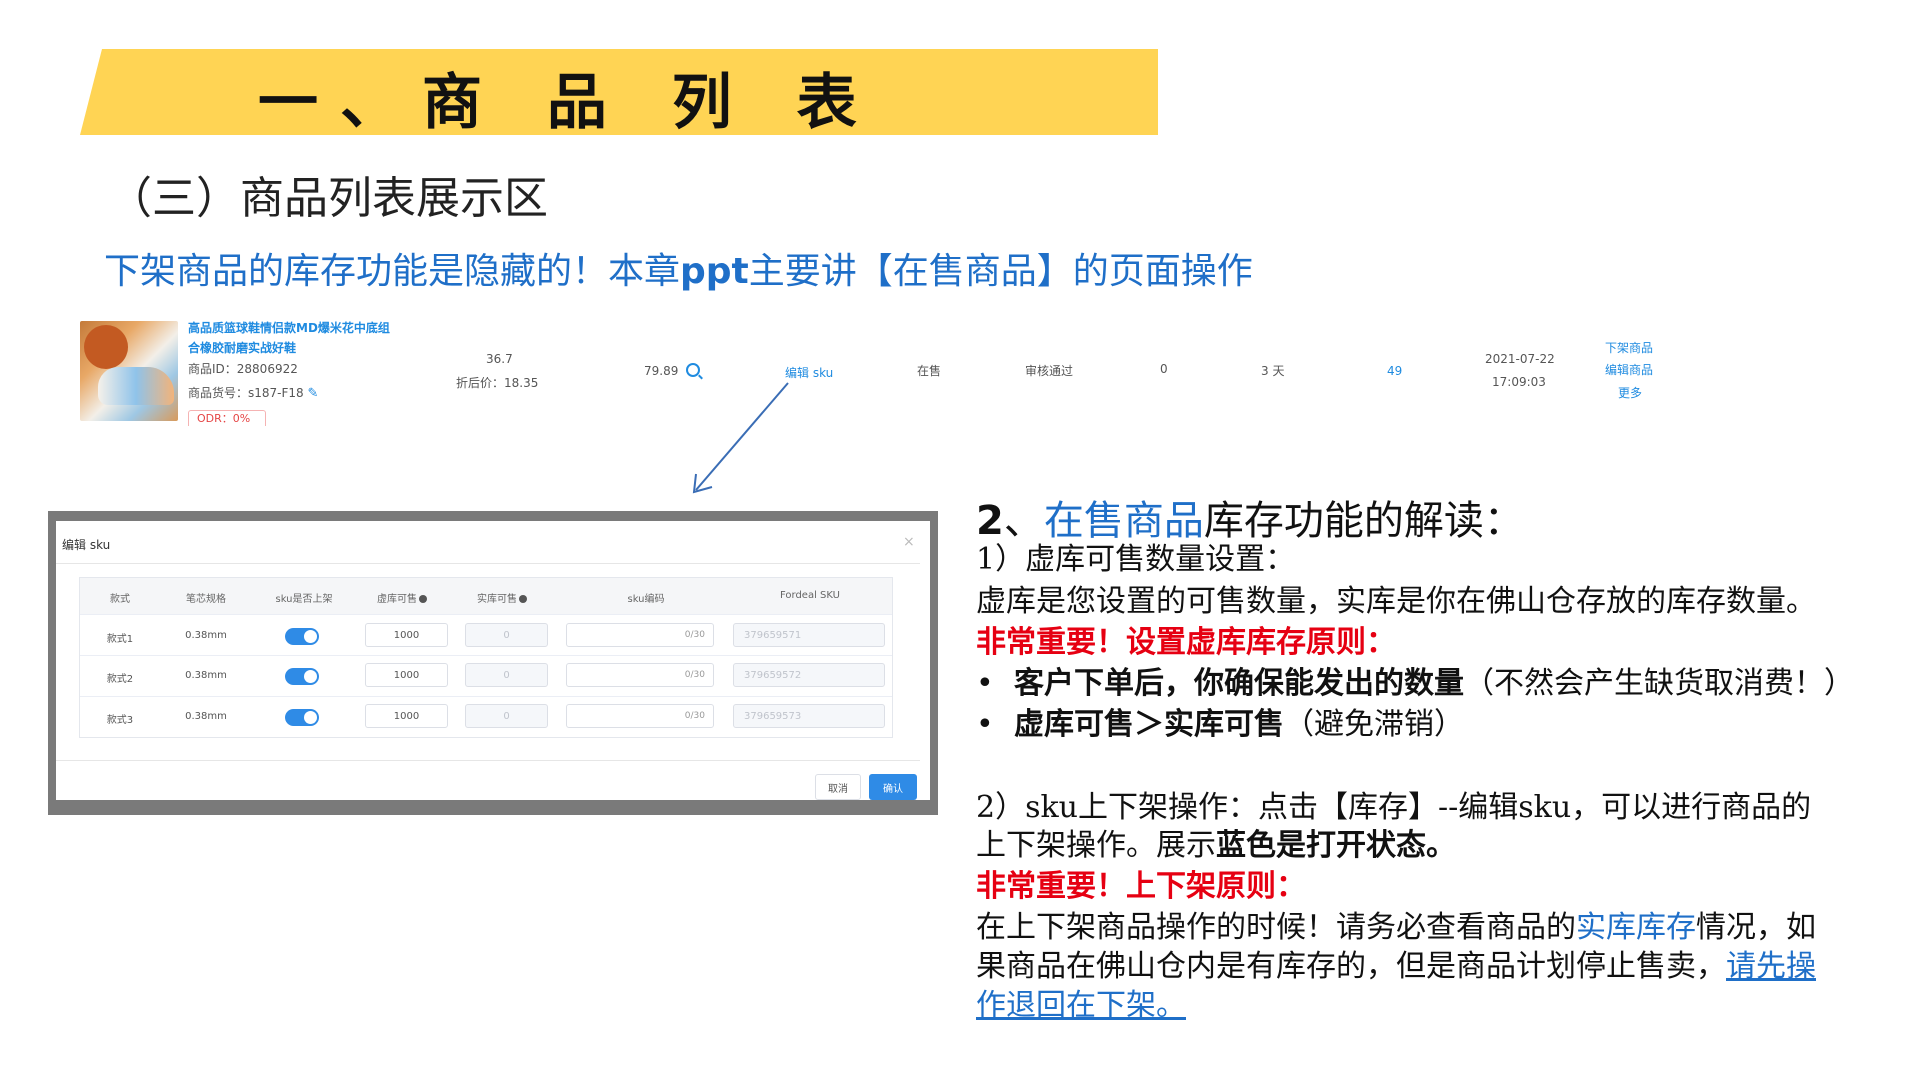 This screenshot has width=1920, height=1080. I want to click on product-sku: 商品货号：s187-F18 ✎, so click(254, 392).